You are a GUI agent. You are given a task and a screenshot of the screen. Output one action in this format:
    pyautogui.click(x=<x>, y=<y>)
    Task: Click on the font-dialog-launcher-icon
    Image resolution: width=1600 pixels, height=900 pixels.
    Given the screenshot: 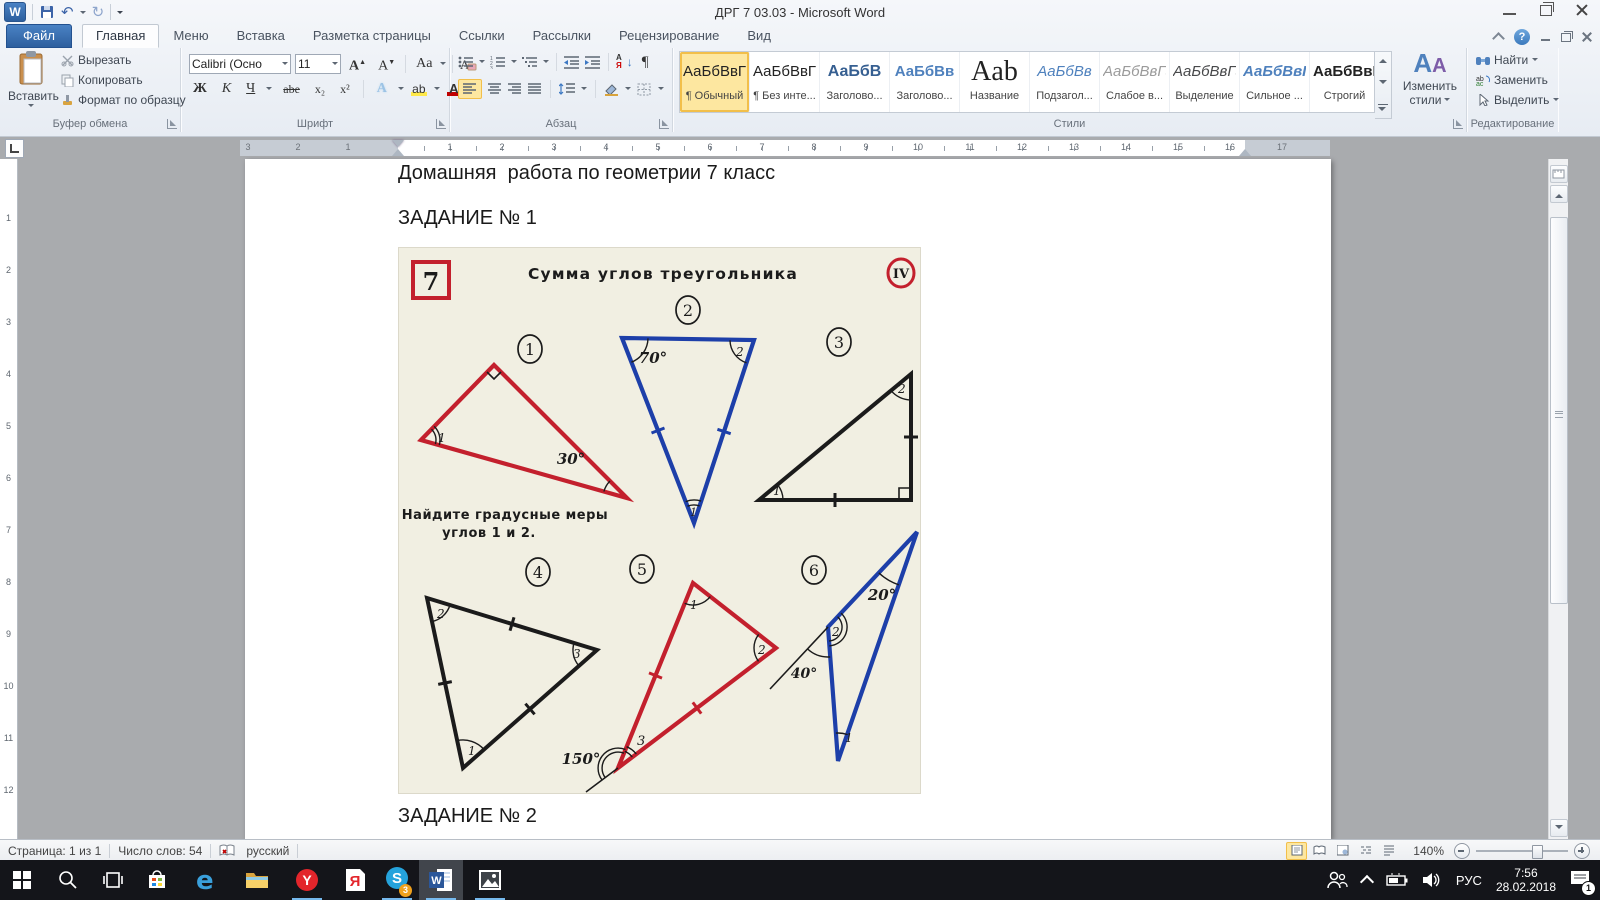 What is the action you would take?
    pyautogui.click(x=441, y=124)
    